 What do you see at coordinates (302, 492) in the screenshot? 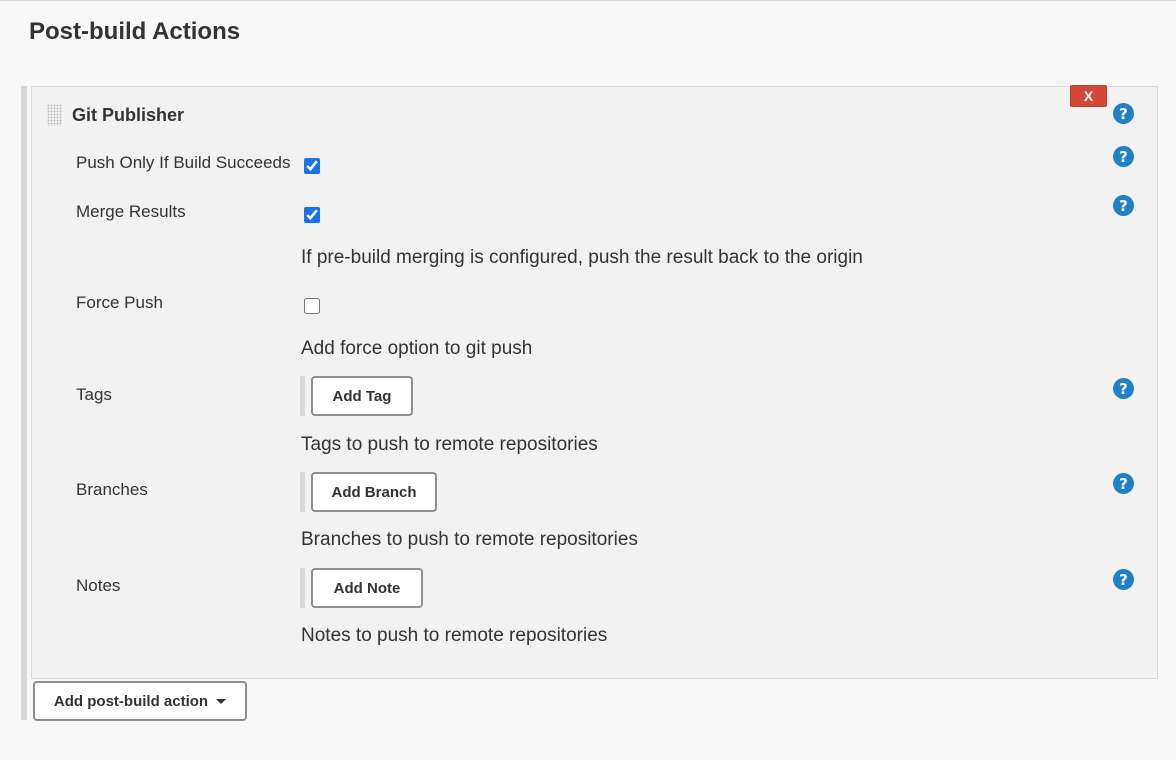
I see `branches-repeat-bar` at bounding box center [302, 492].